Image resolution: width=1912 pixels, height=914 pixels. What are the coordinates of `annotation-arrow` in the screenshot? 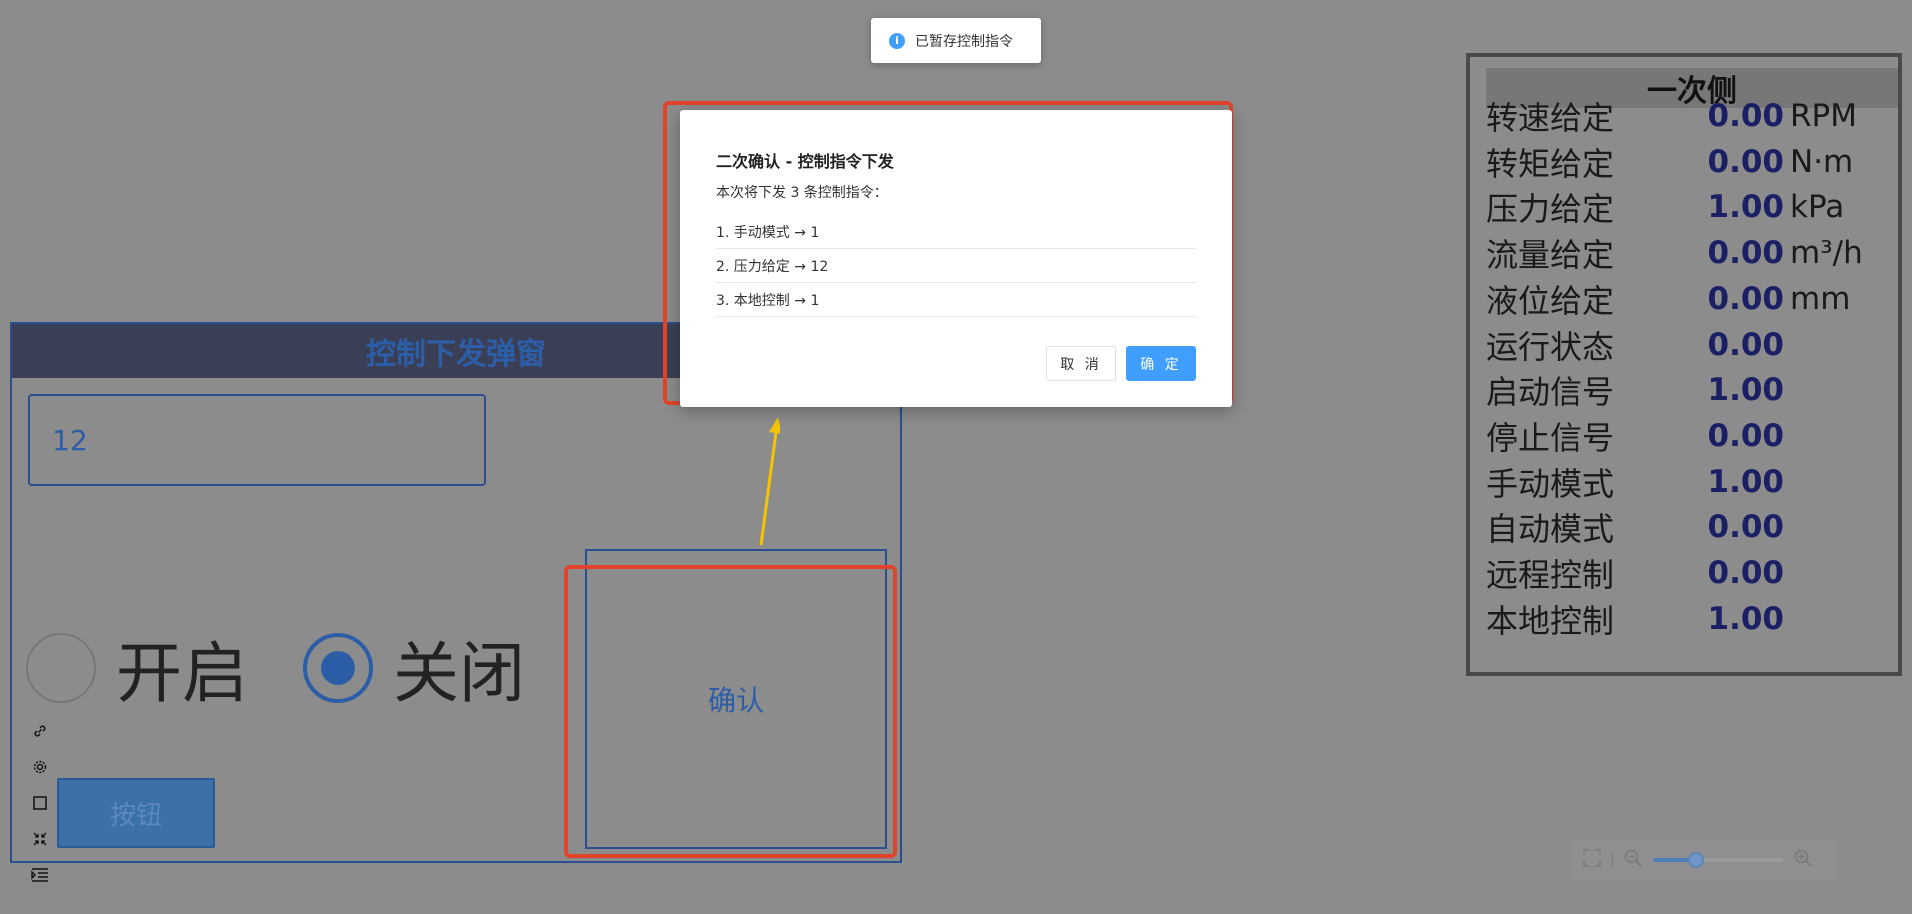 It's located at (769, 481).